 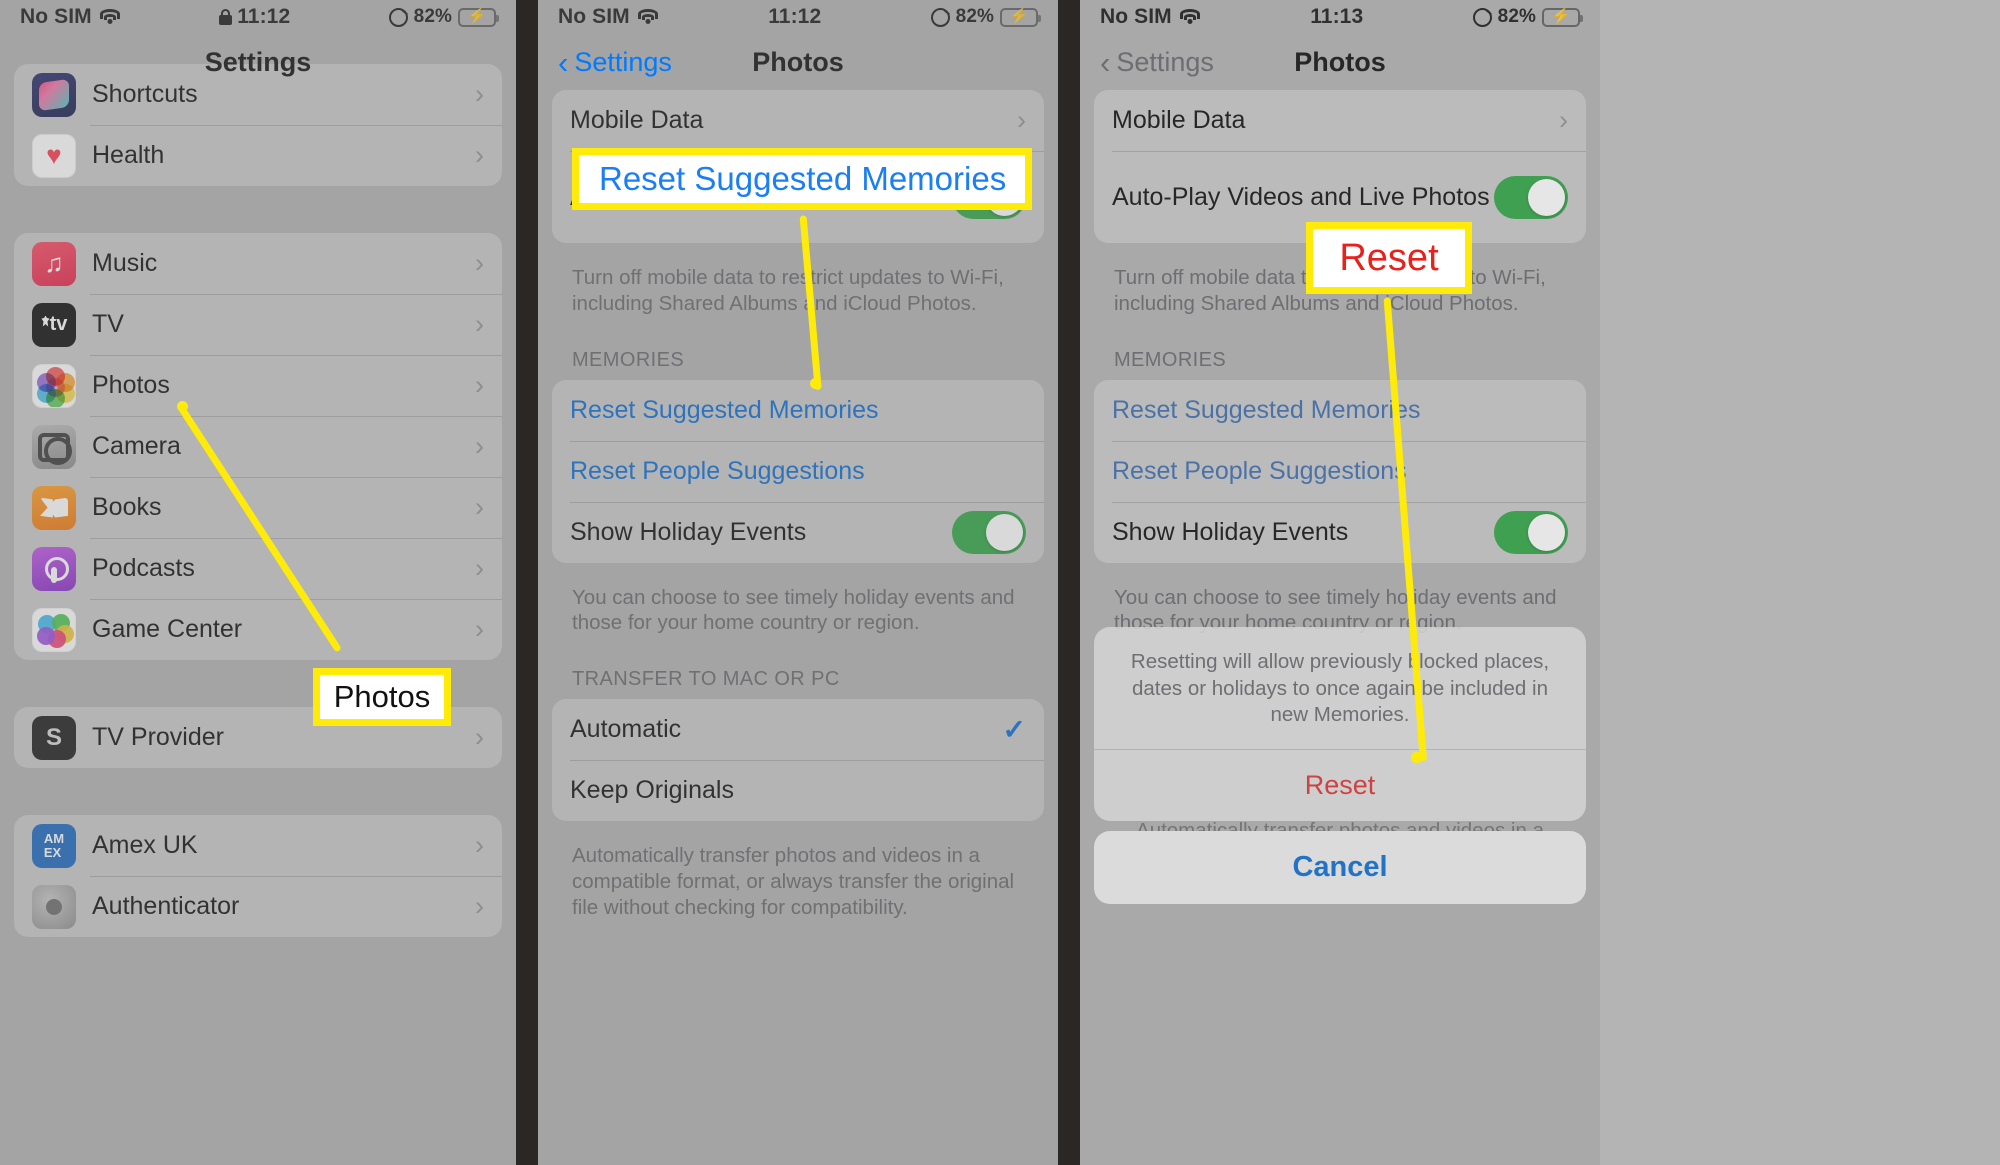 What do you see at coordinates (258, 845) in the screenshot?
I see `sidebar-item-amex-uk: Amex UK ›` at bounding box center [258, 845].